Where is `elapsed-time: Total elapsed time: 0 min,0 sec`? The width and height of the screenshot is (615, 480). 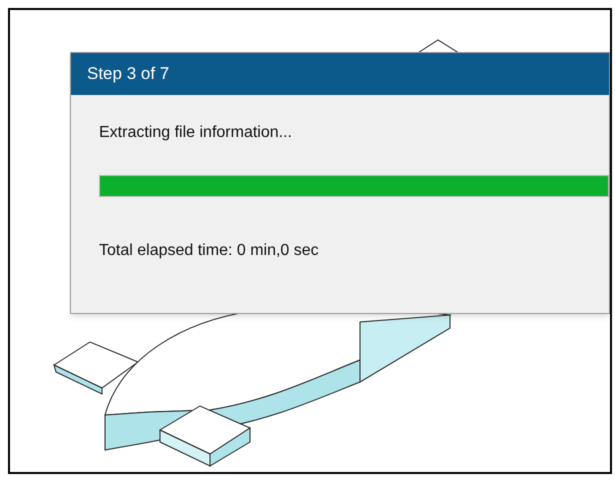 elapsed-time: Total elapsed time: 0 min,0 sec is located at coordinates (209, 251).